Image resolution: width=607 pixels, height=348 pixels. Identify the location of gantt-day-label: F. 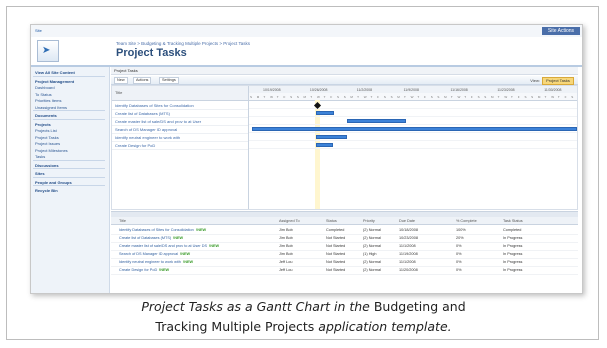
(471, 96).